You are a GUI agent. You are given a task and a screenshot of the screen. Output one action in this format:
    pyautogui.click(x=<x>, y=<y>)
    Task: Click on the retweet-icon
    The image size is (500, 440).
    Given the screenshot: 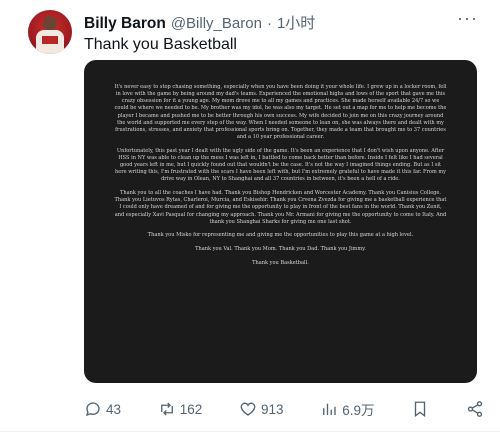 What is the action you would take?
    pyautogui.click(x=166, y=409)
    